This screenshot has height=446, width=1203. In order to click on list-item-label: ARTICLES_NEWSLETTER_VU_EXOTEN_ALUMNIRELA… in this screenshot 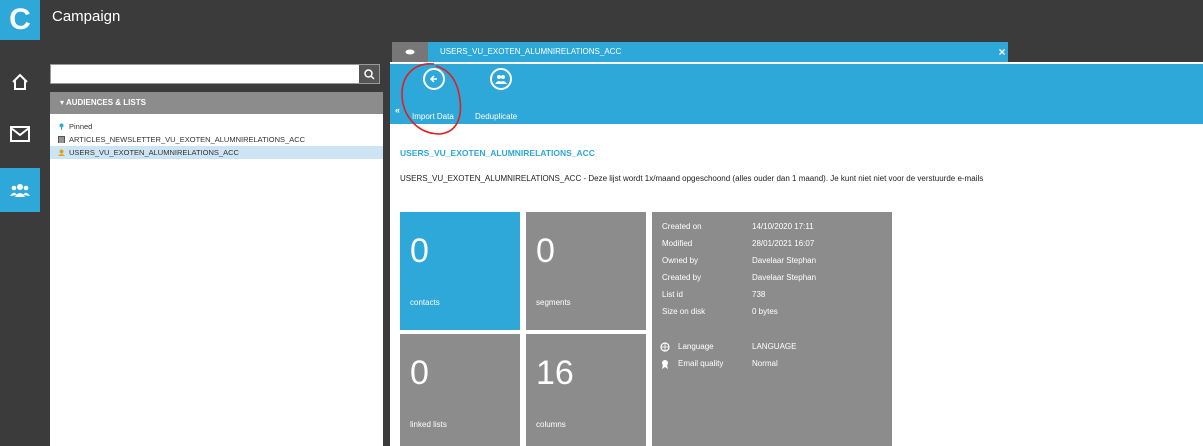, I will do `click(187, 139)`.